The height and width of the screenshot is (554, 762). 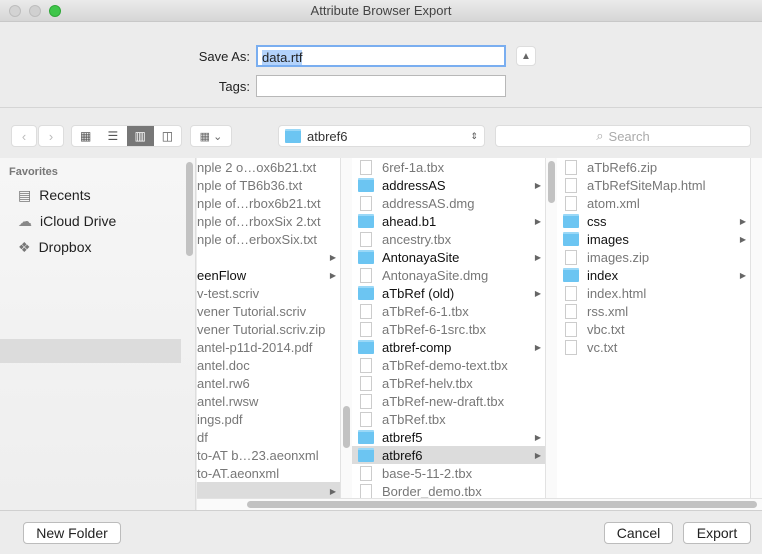 What do you see at coordinates (268, 293) in the screenshot?
I see `file-row: v-test.scriv` at bounding box center [268, 293].